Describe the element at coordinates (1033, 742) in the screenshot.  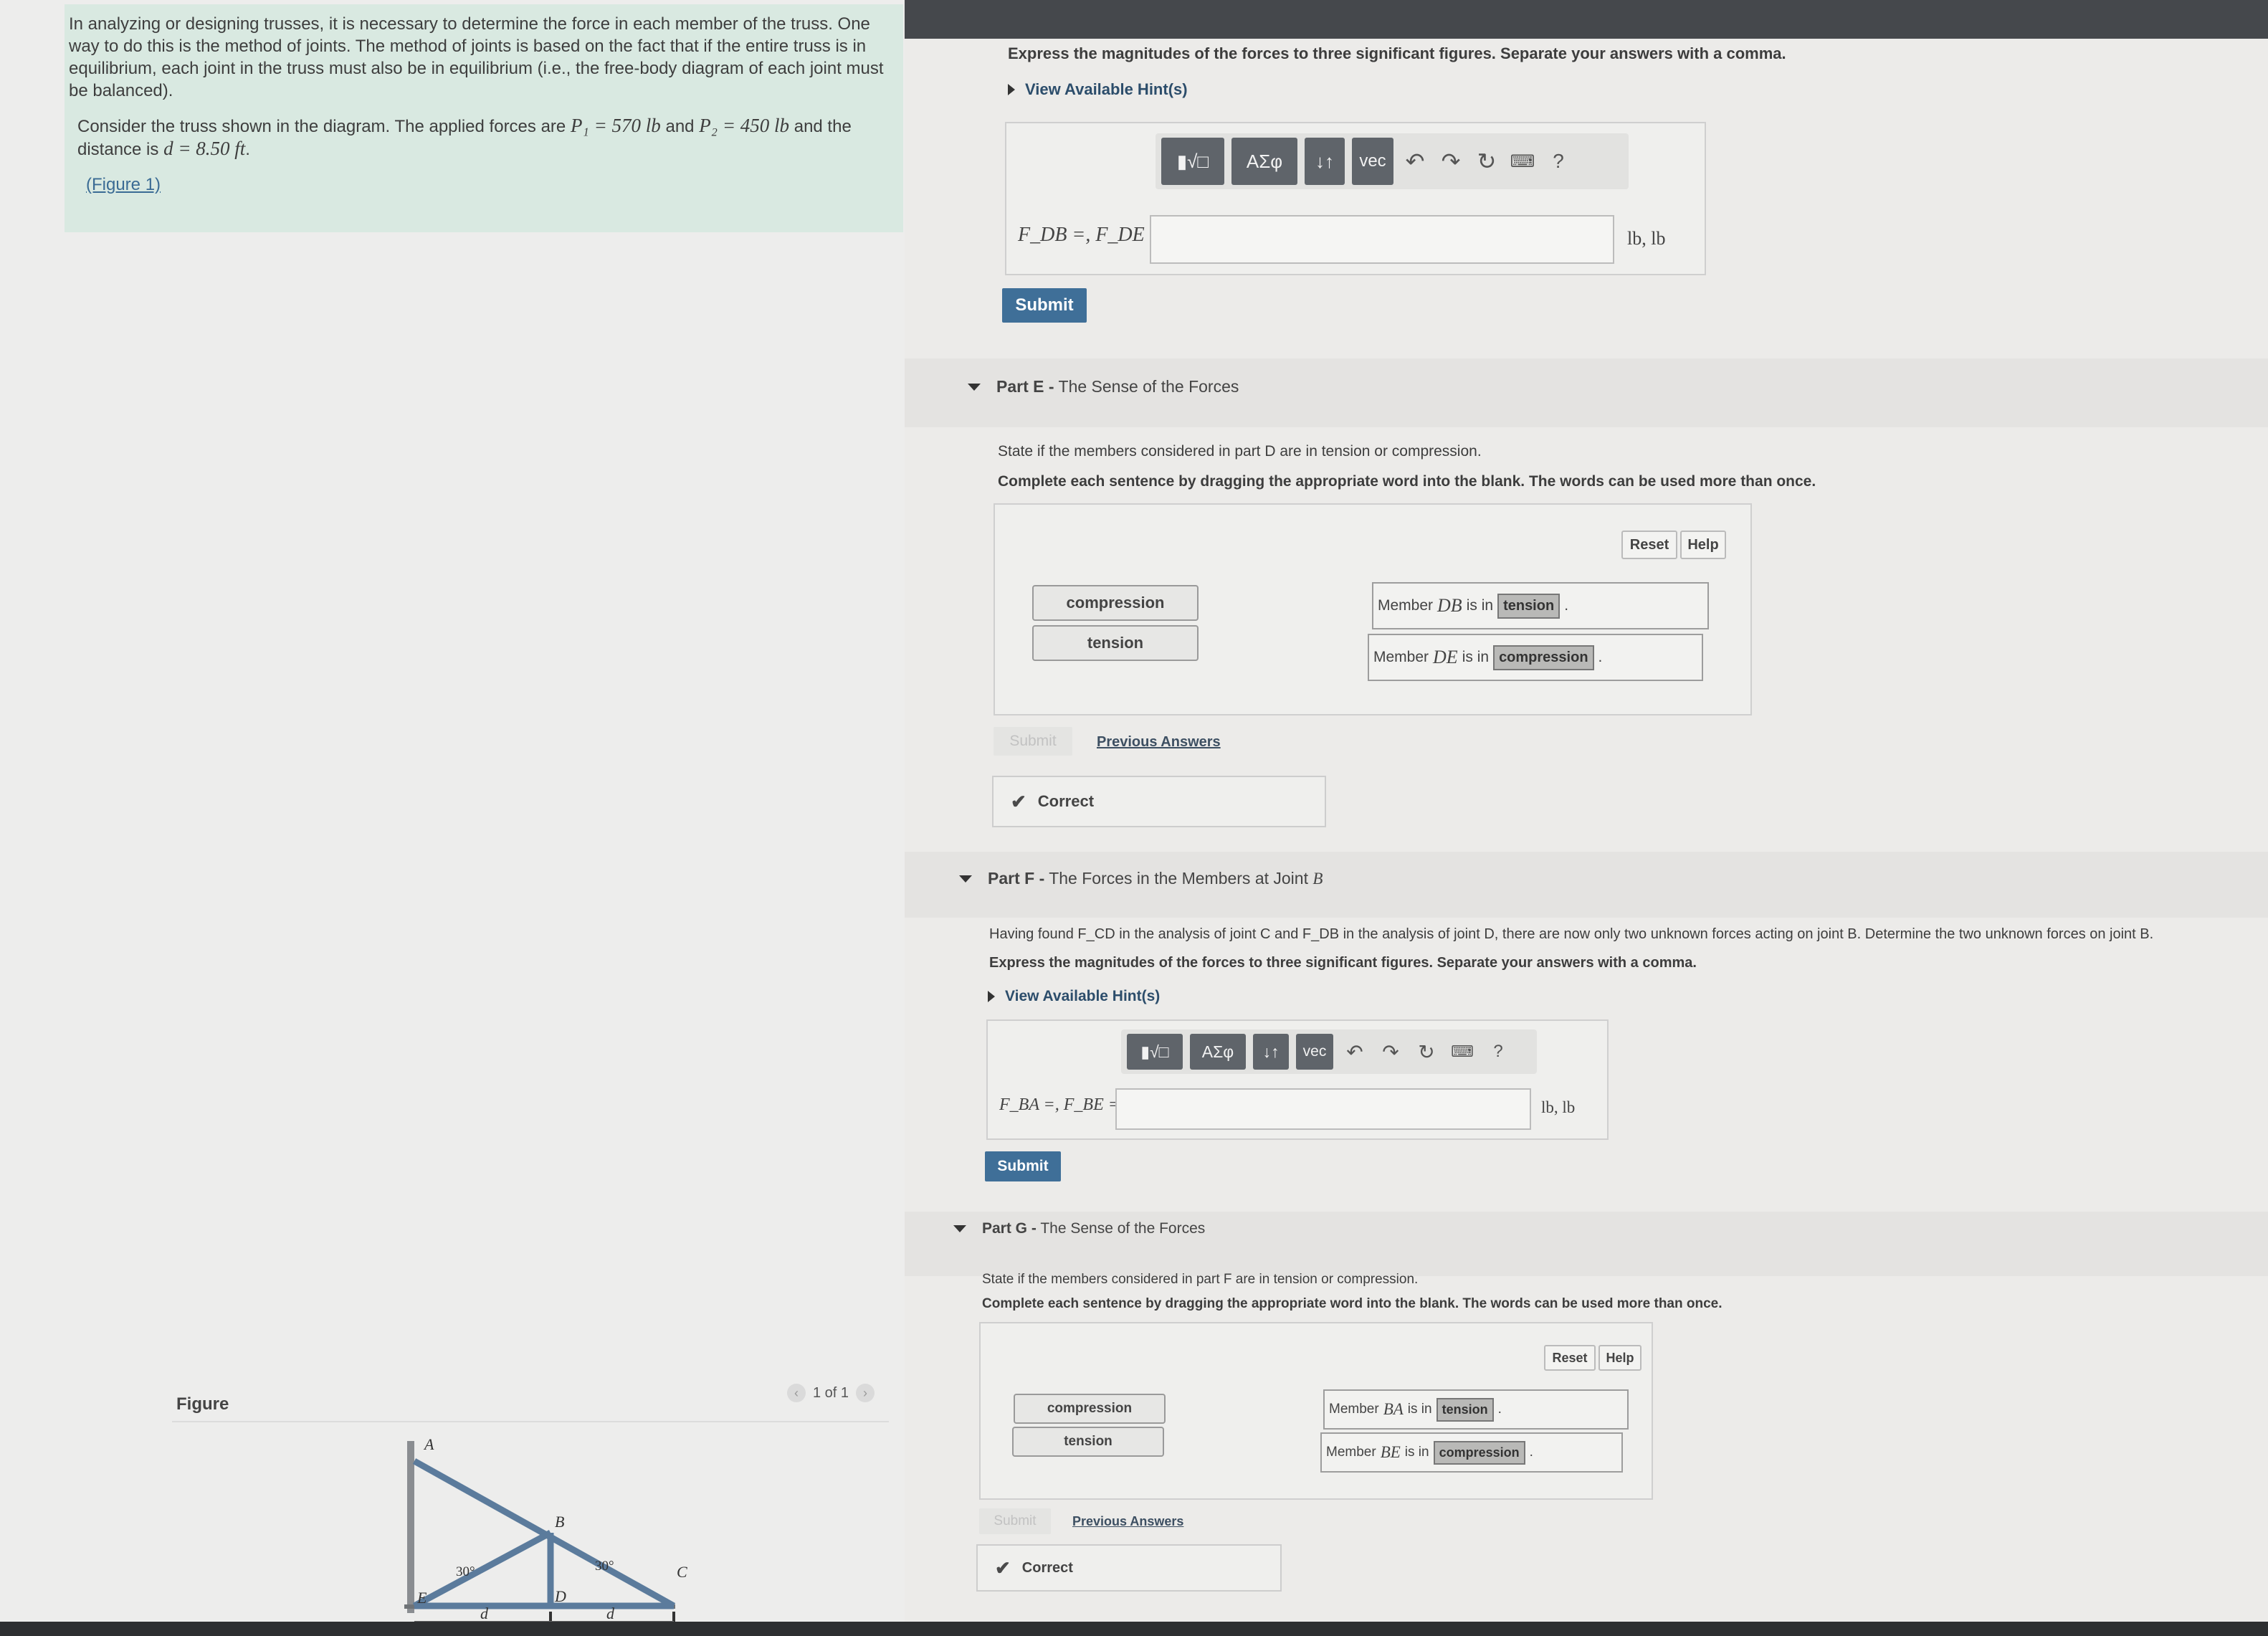
I see `part-e-submit-button: Submit` at that location.